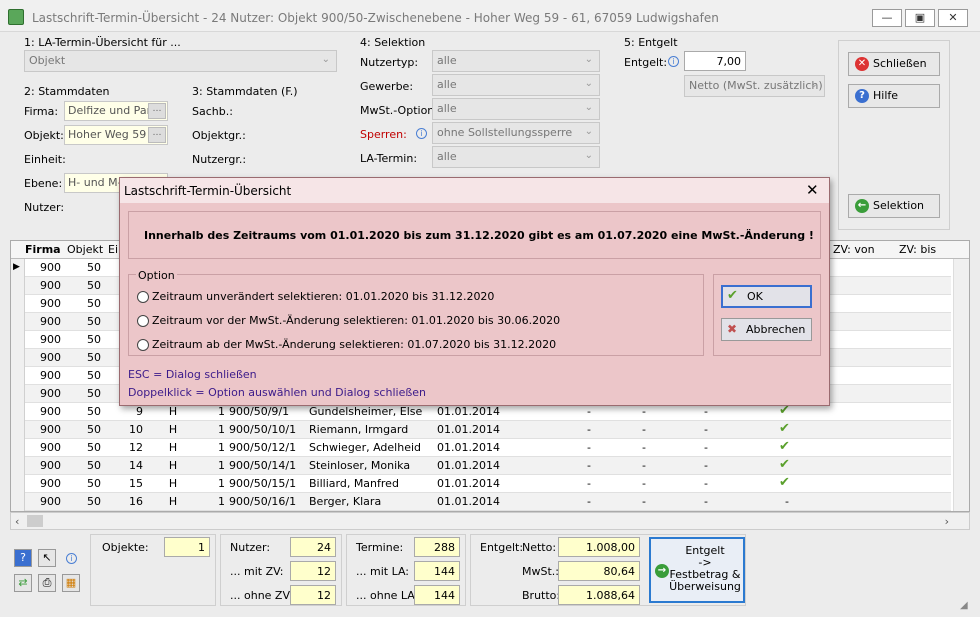 The image size is (980, 617). What do you see at coordinates (490, 521) in the screenshot?
I see `horizontal-scrollbar: ‹ ›` at bounding box center [490, 521].